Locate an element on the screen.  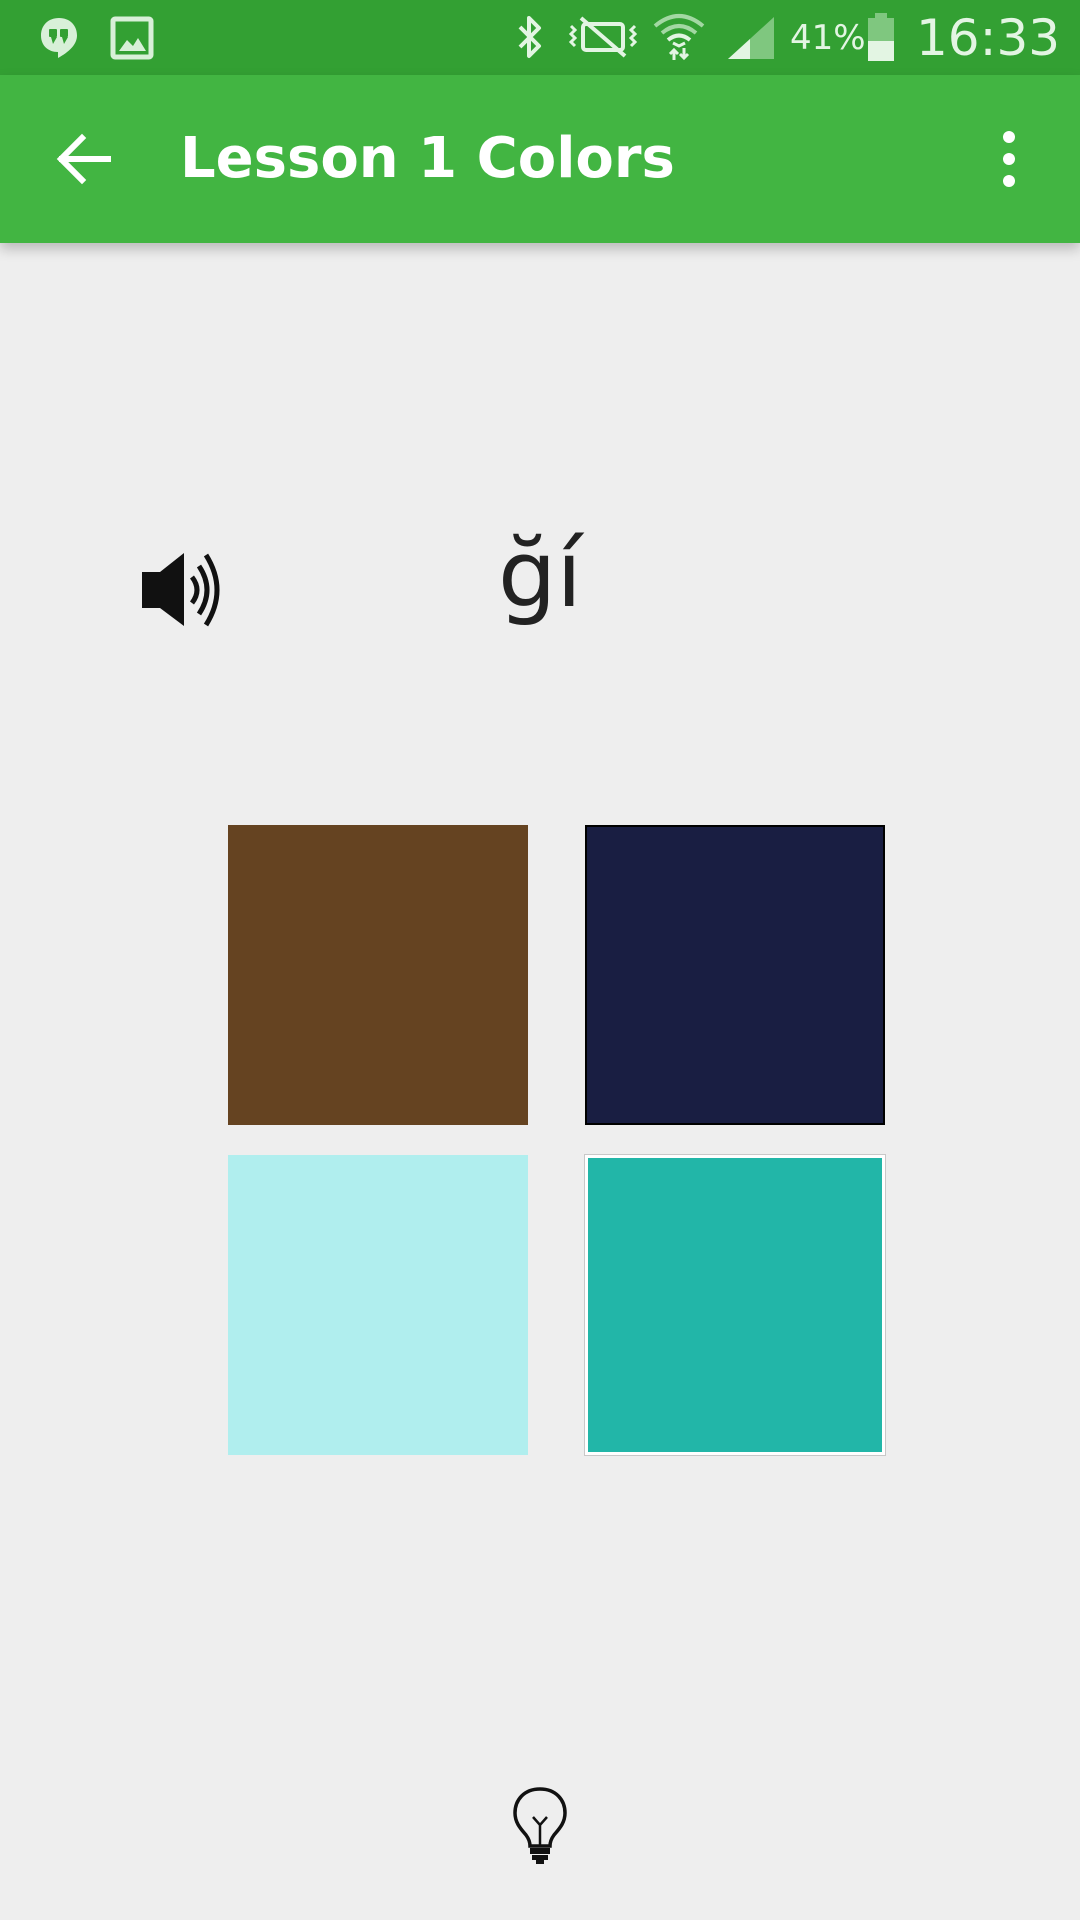
color-choice-light-sea-green is located at coordinates (735, 1305).